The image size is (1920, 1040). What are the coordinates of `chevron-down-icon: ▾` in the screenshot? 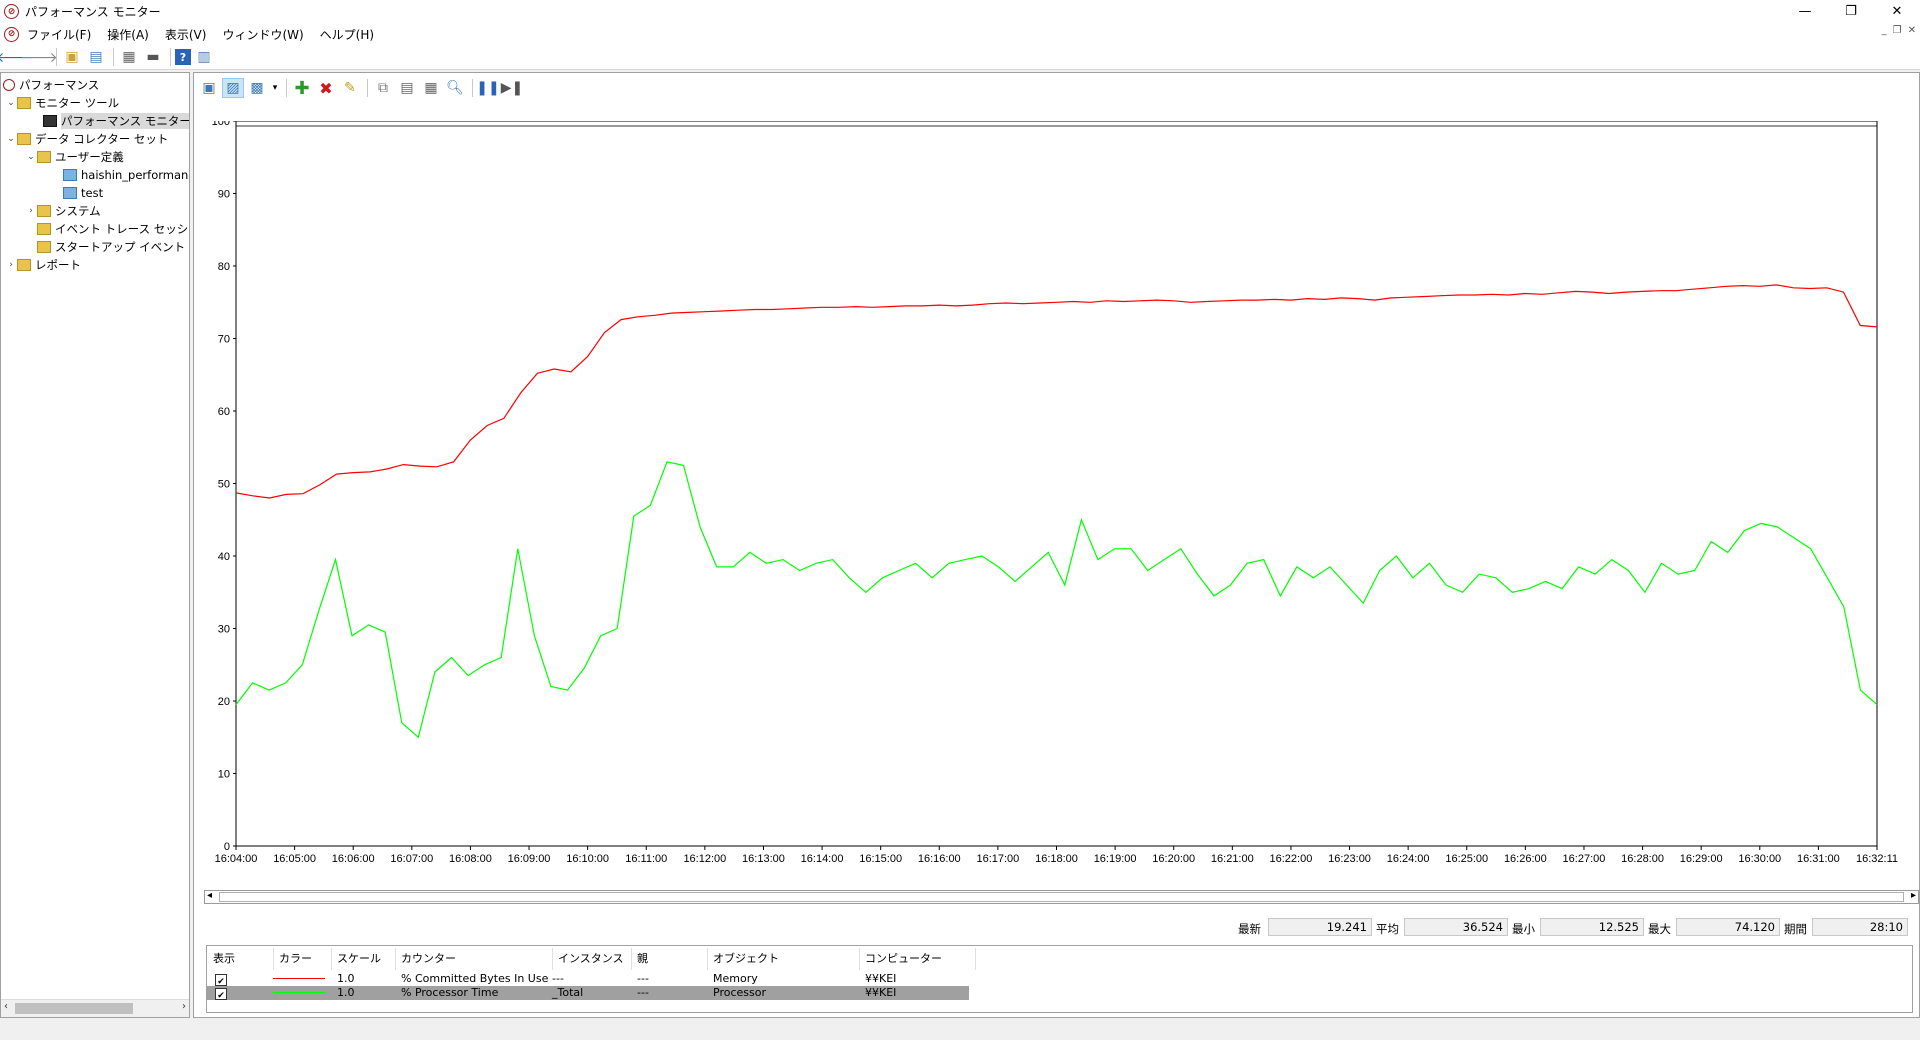 It's located at (275, 88).